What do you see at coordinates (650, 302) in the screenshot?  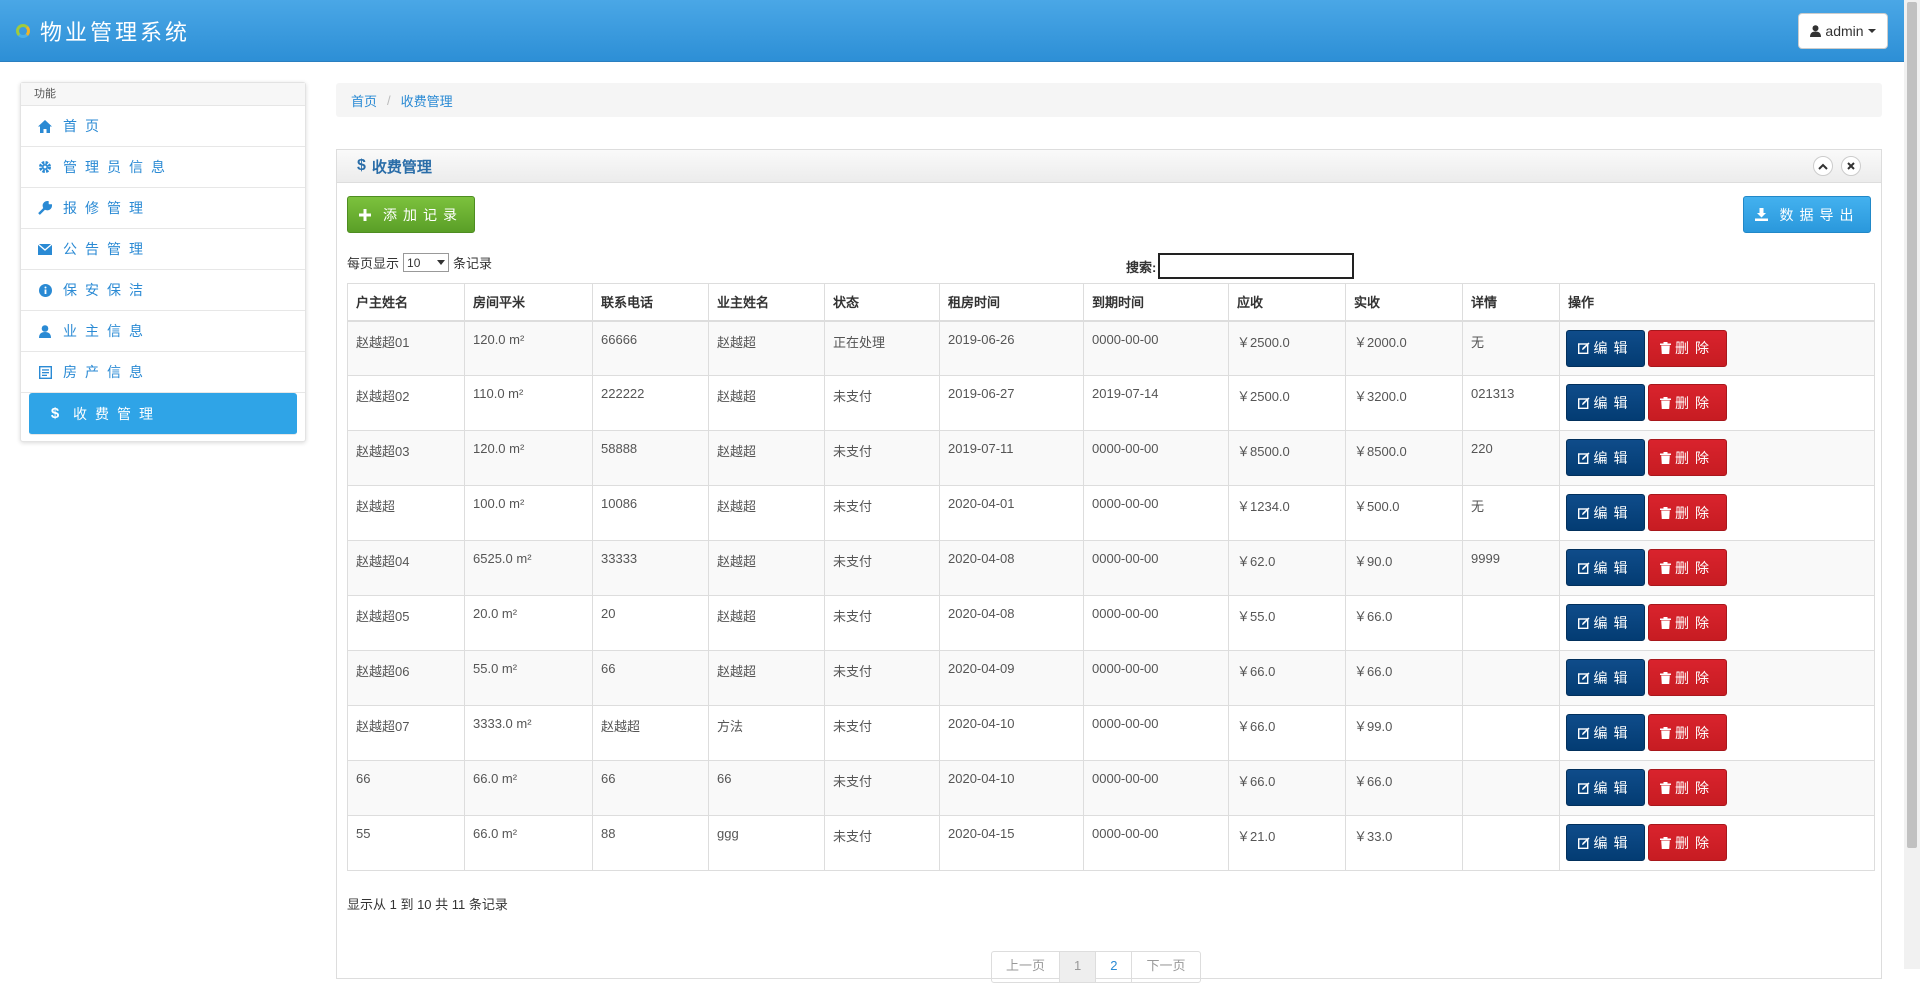 I see `column-header: 联系电话` at bounding box center [650, 302].